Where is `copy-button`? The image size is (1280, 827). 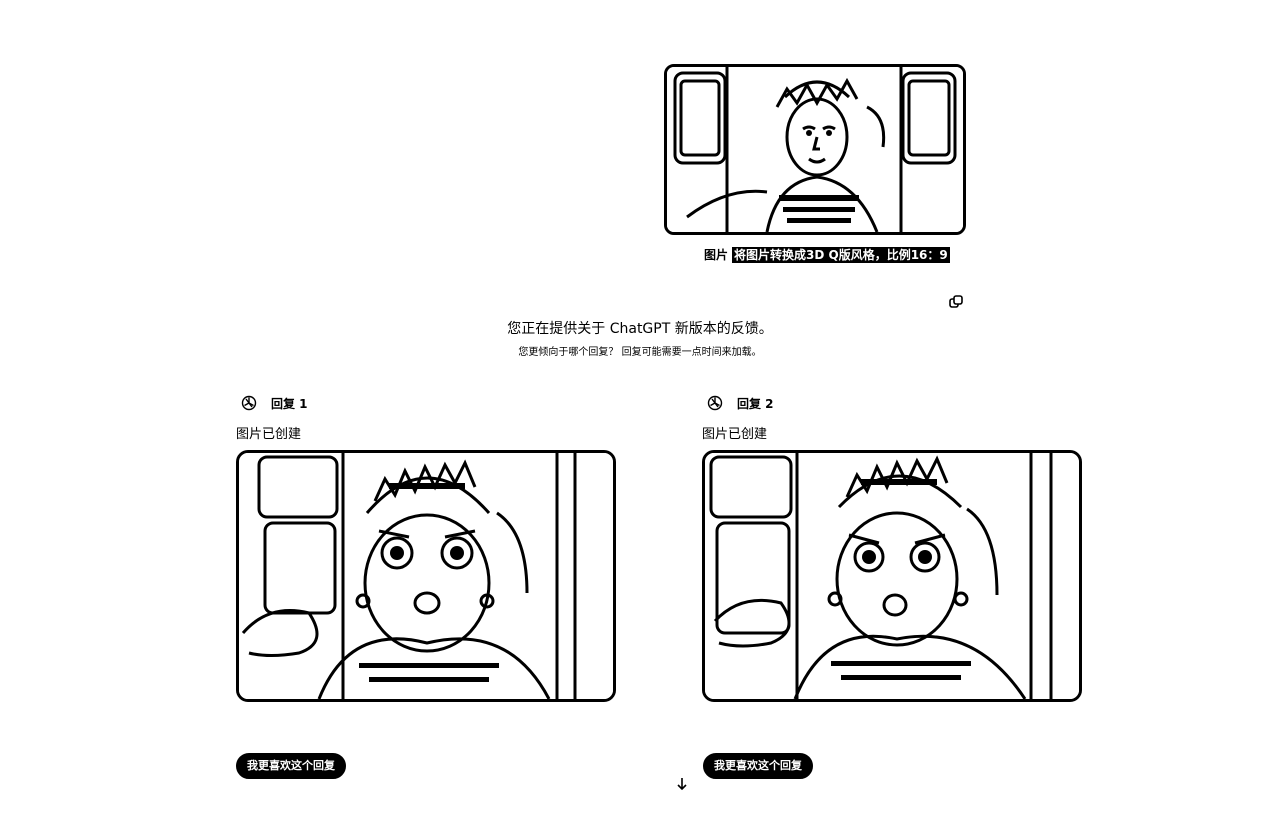
copy-button is located at coordinates (956, 301).